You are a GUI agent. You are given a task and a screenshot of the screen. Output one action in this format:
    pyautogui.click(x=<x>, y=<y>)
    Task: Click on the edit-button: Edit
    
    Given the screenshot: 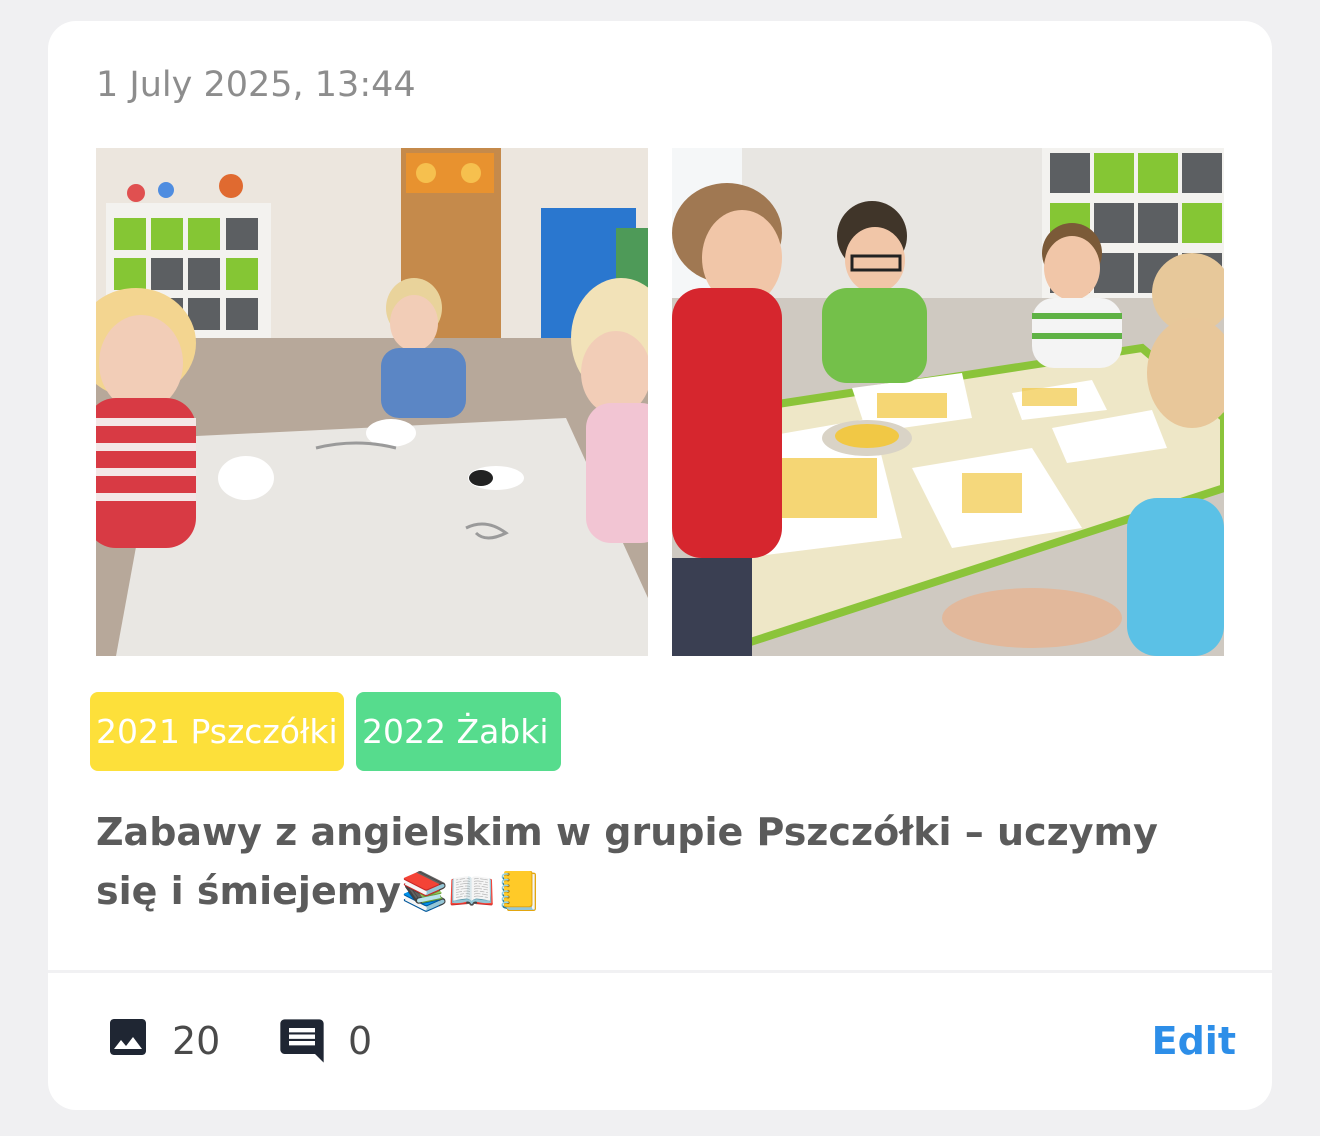 What is the action you would take?
    pyautogui.click(x=1194, y=1041)
    